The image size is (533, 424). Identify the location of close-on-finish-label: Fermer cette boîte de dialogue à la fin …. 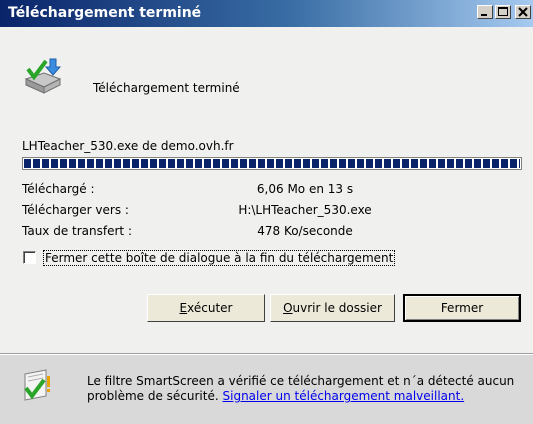
(219, 258).